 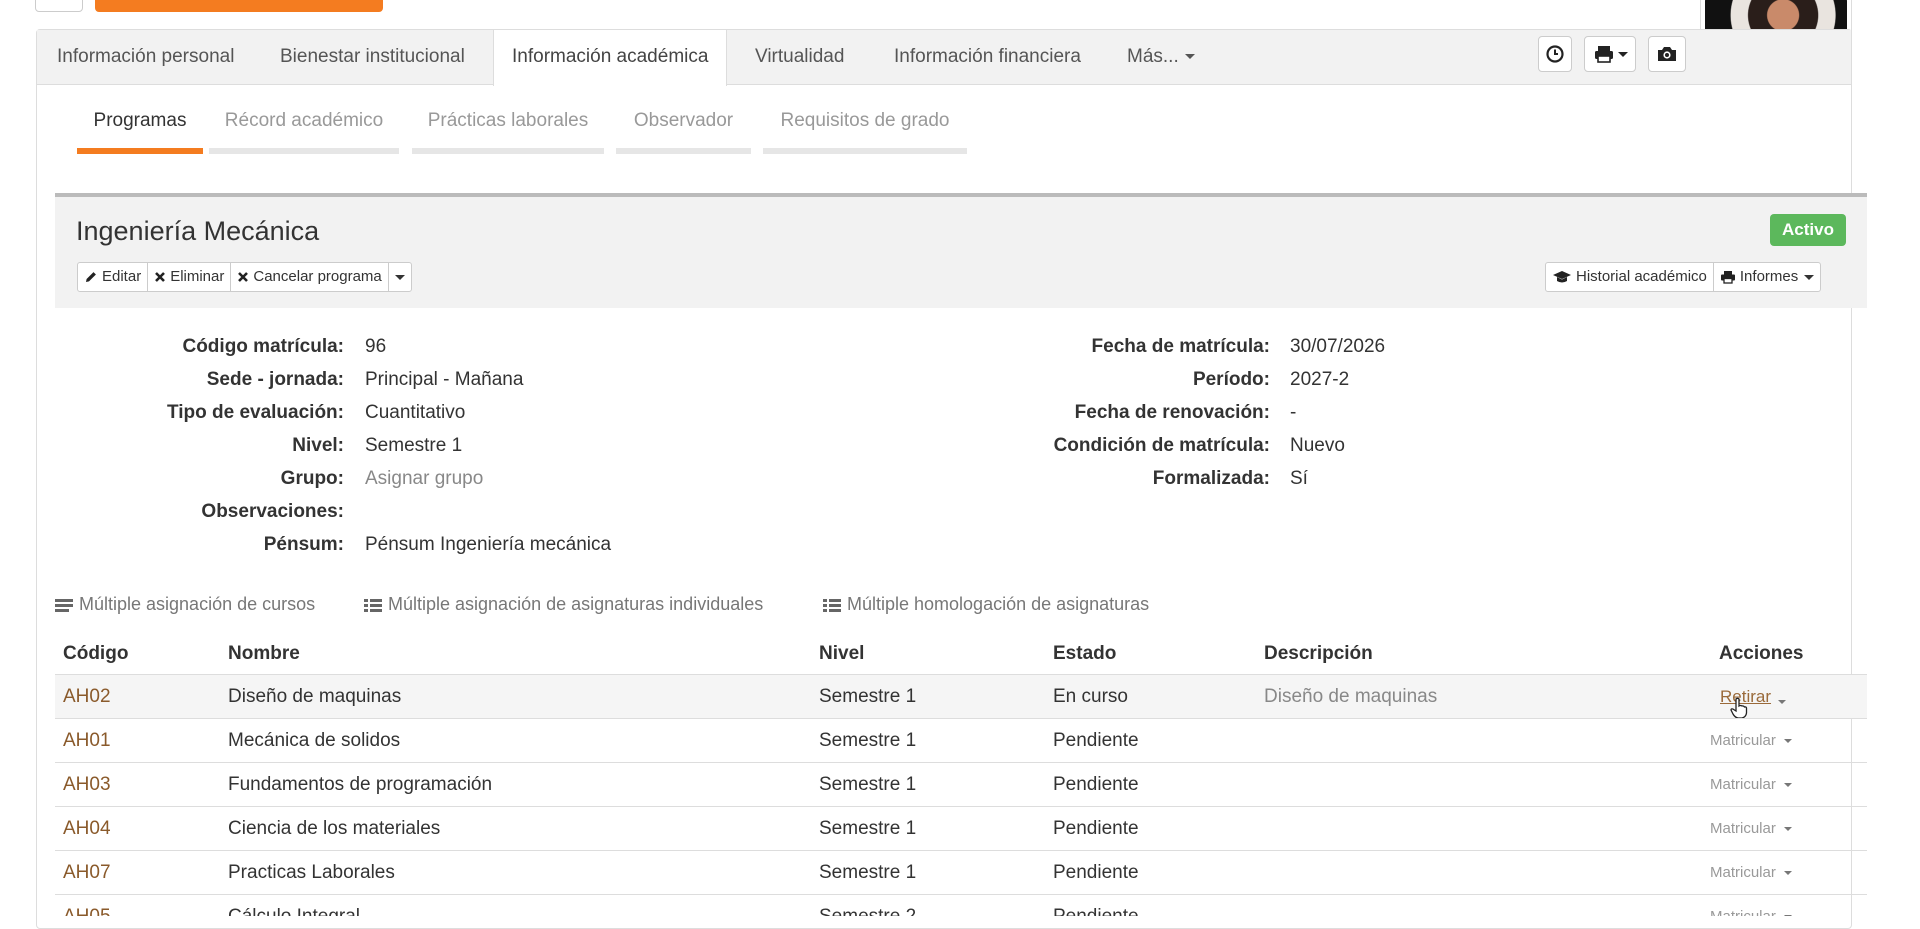 What do you see at coordinates (140, 121) in the screenshot?
I see `subtab-programas: Programas` at bounding box center [140, 121].